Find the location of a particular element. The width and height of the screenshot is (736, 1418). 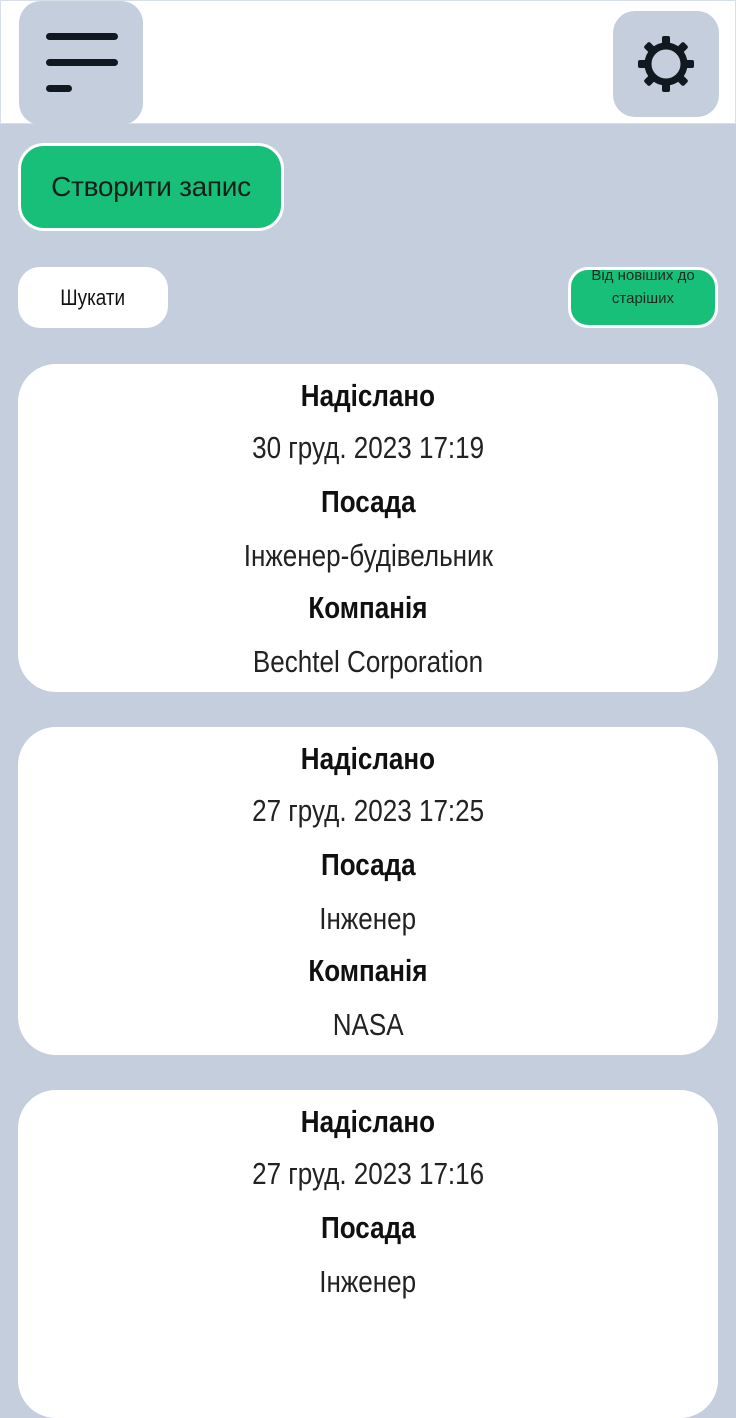

search-label: Шукати is located at coordinates (93, 297).